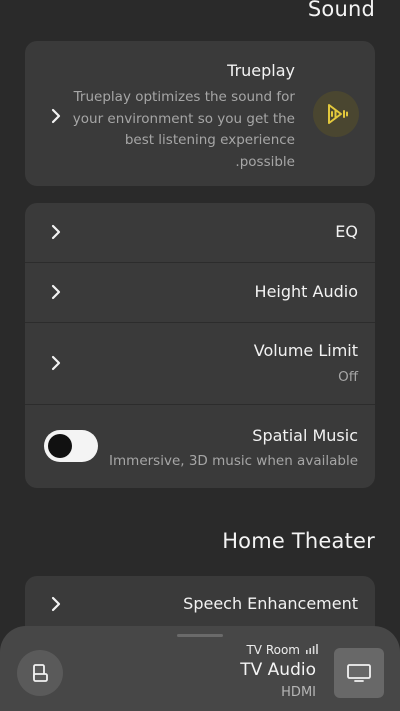 The width and height of the screenshot is (400, 711). Describe the element at coordinates (341, 10) in the screenshot. I see `sound-section-title: Sound` at that location.